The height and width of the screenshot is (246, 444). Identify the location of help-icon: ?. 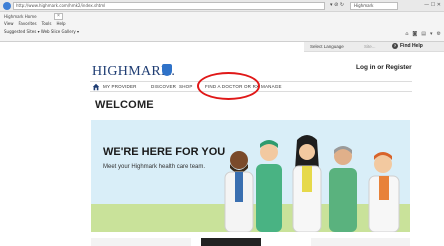
(395, 46).